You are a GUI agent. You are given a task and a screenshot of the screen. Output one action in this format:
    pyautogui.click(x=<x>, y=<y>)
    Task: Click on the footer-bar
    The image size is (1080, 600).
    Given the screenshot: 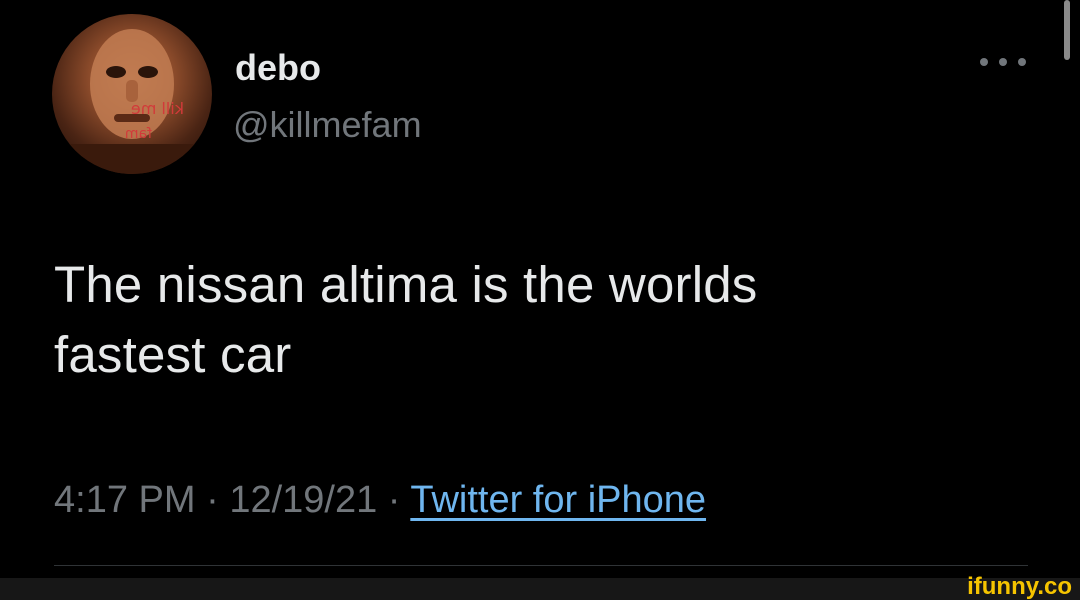 What is the action you would take?
    pyautogui.click(x=540, y=589)
    